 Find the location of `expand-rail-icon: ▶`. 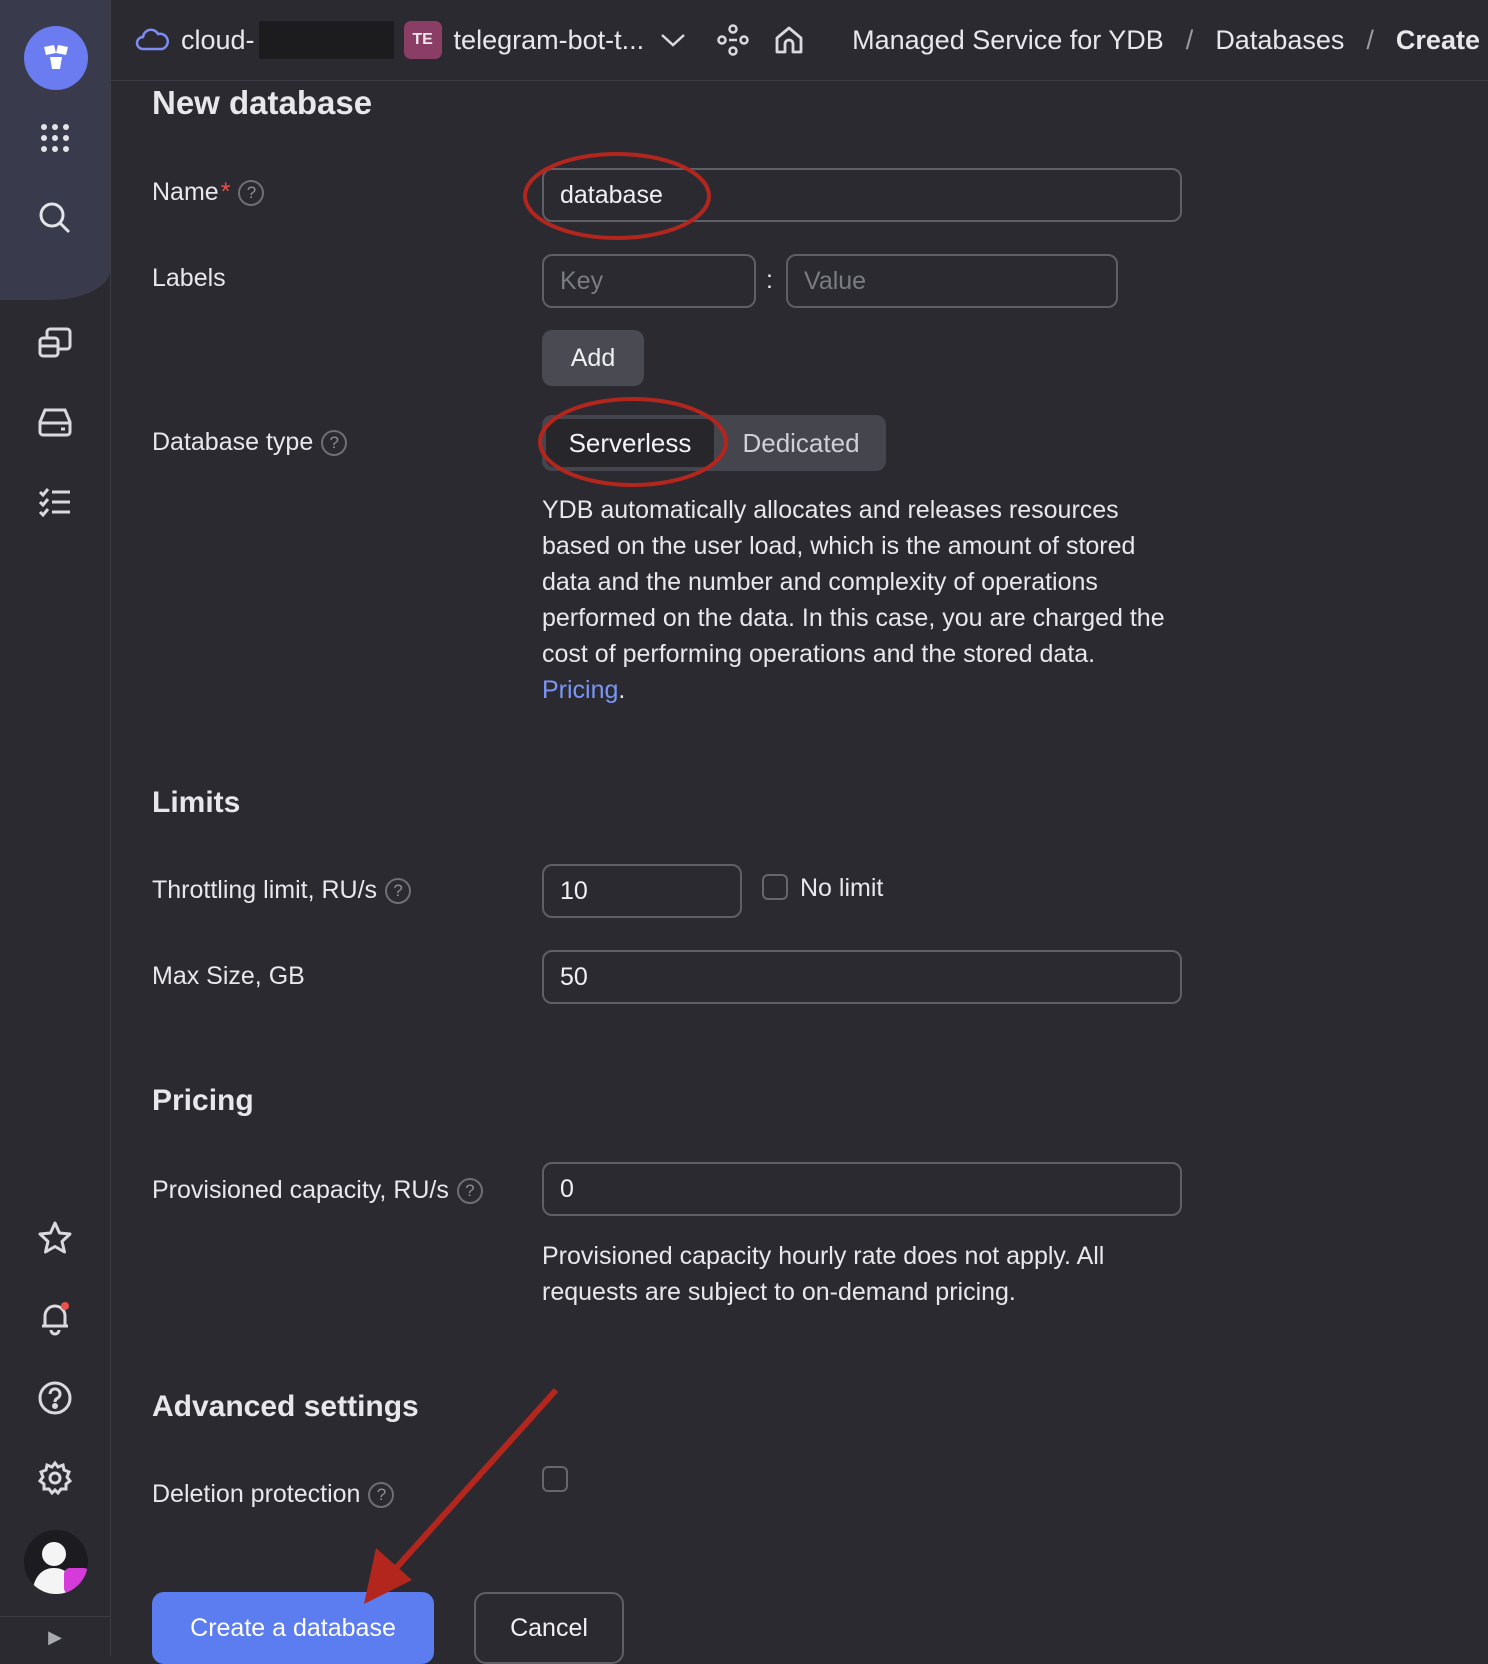

expand-rail-icon: ▶ is located at coordinates (55, 1636).